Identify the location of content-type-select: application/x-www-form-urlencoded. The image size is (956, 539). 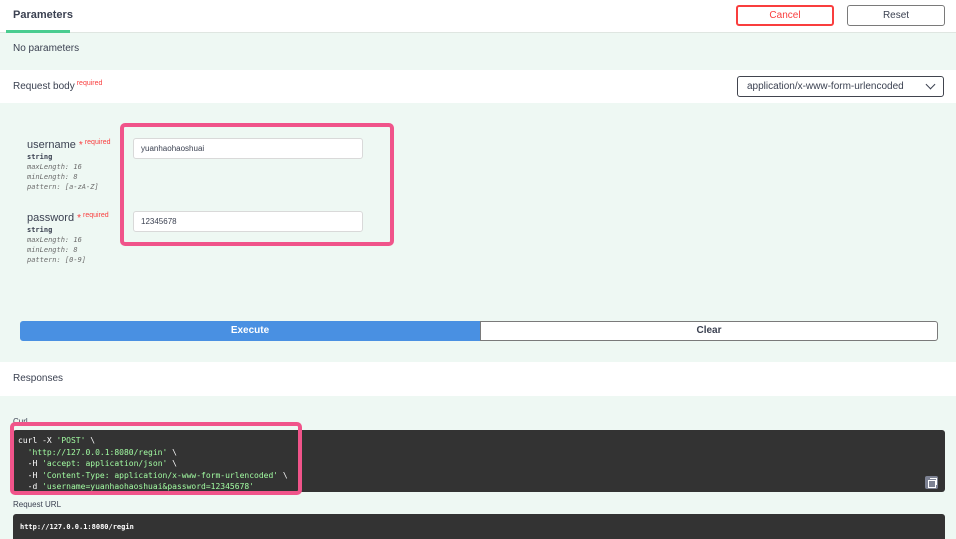
(840, 86).